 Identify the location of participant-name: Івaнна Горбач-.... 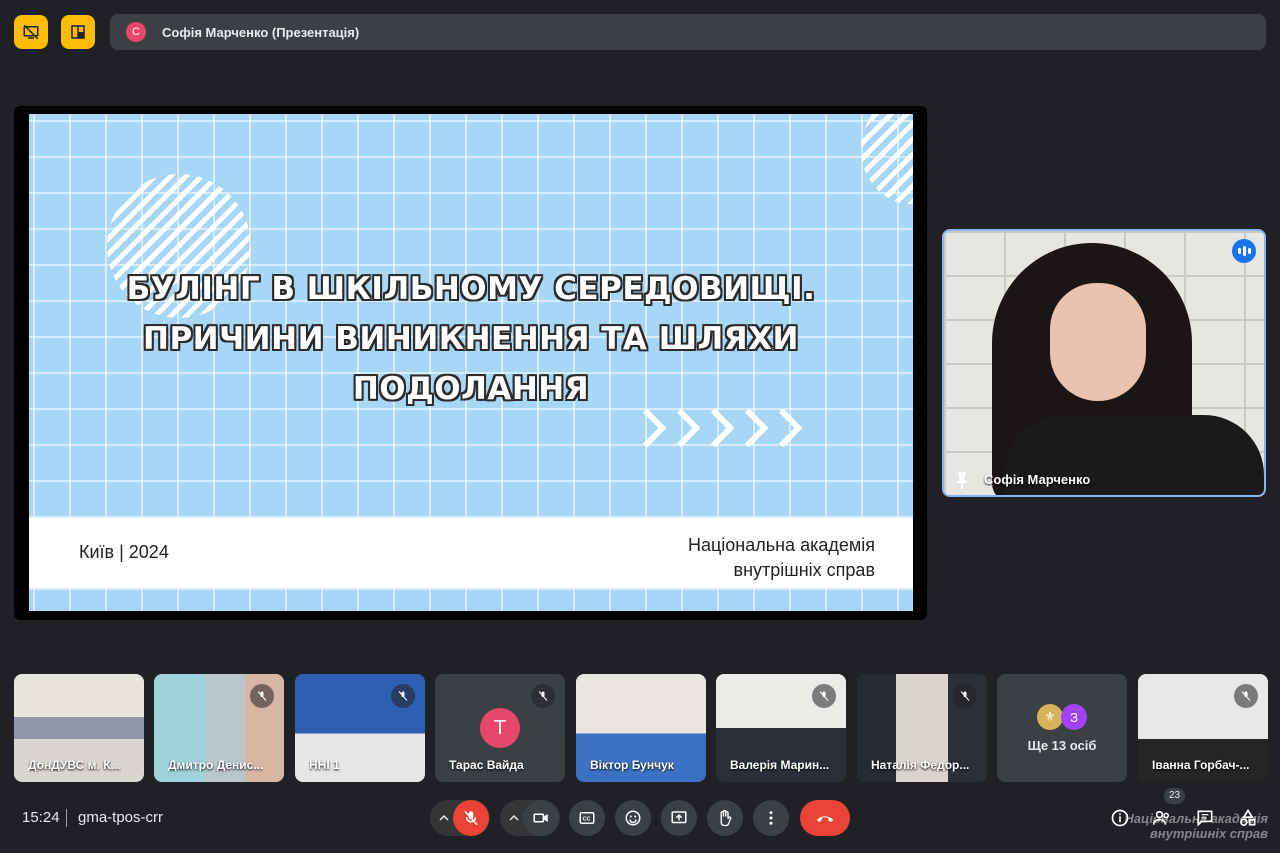
(1201, 765).